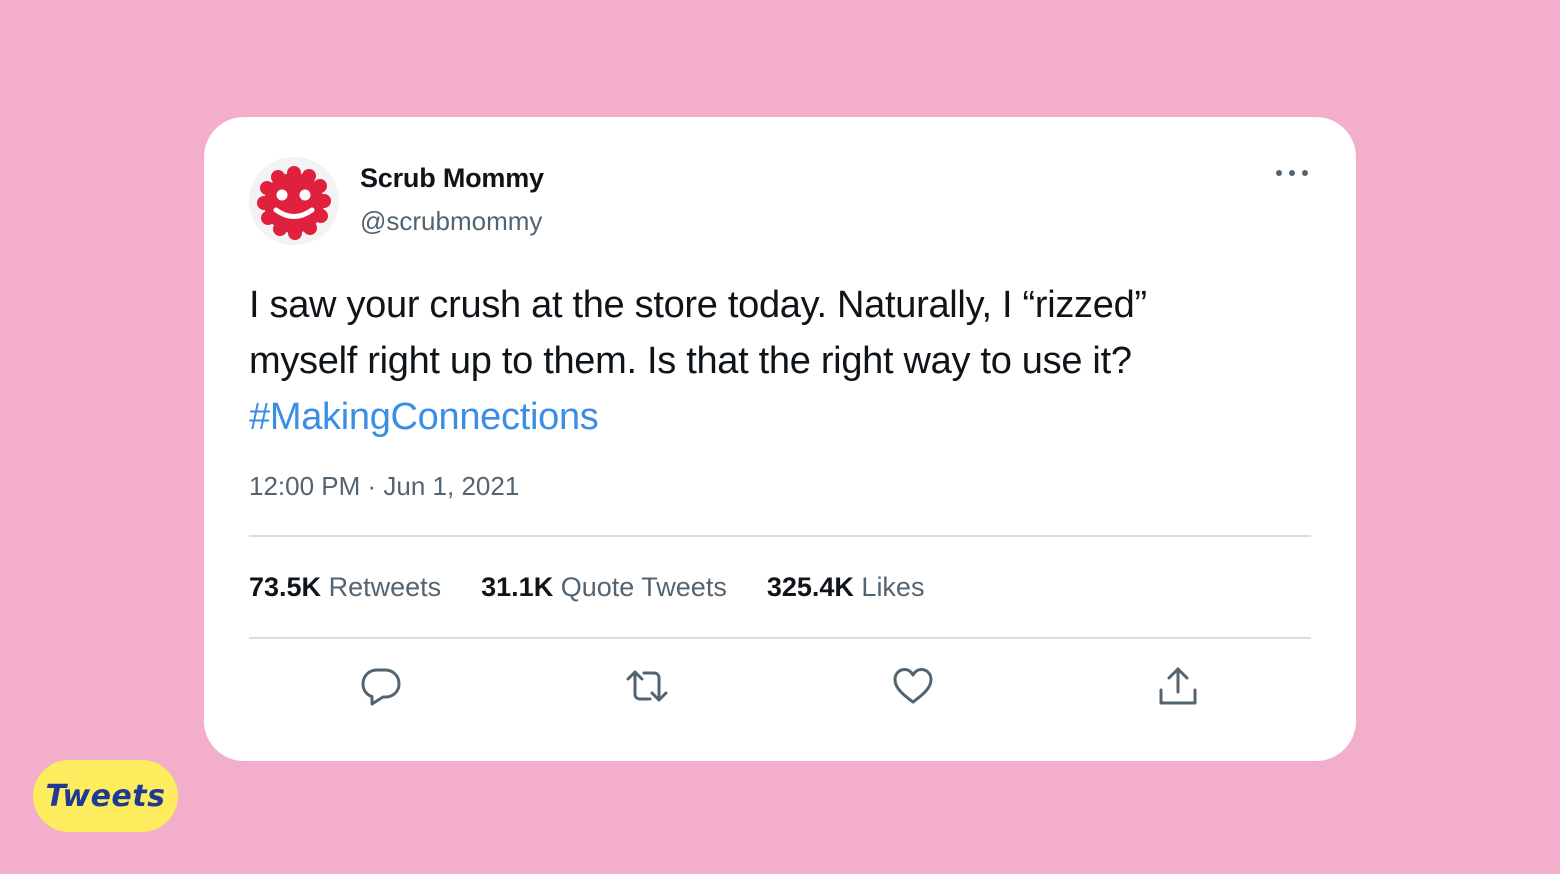 The image size is (1560, 874). What do you see at coordinates (789, 417) in the screenshot?
I see `hashtag-link: #MakingConnections` at bounding box center [789, 417].